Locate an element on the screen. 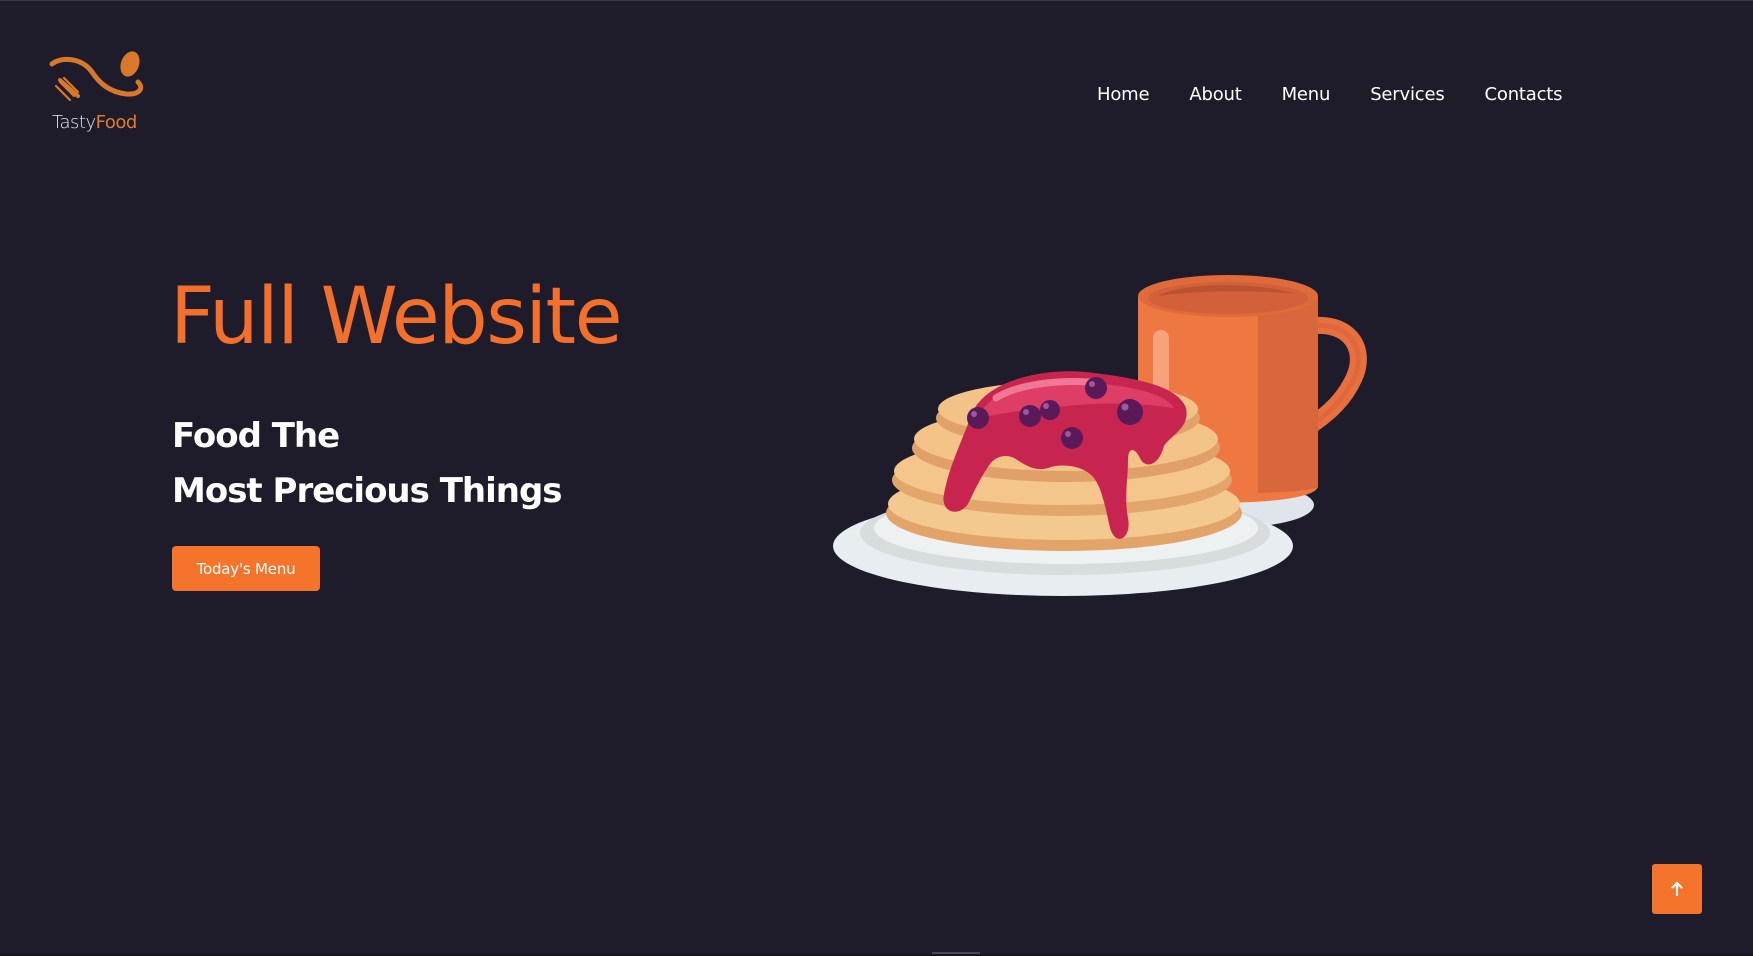 This screenshot has height=956, width=1753. top-border is located at coordinates (876, 0).